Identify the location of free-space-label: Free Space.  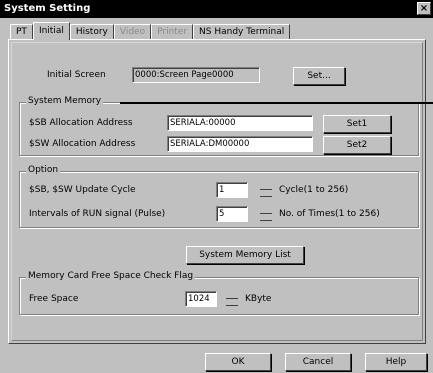
(54, 299).